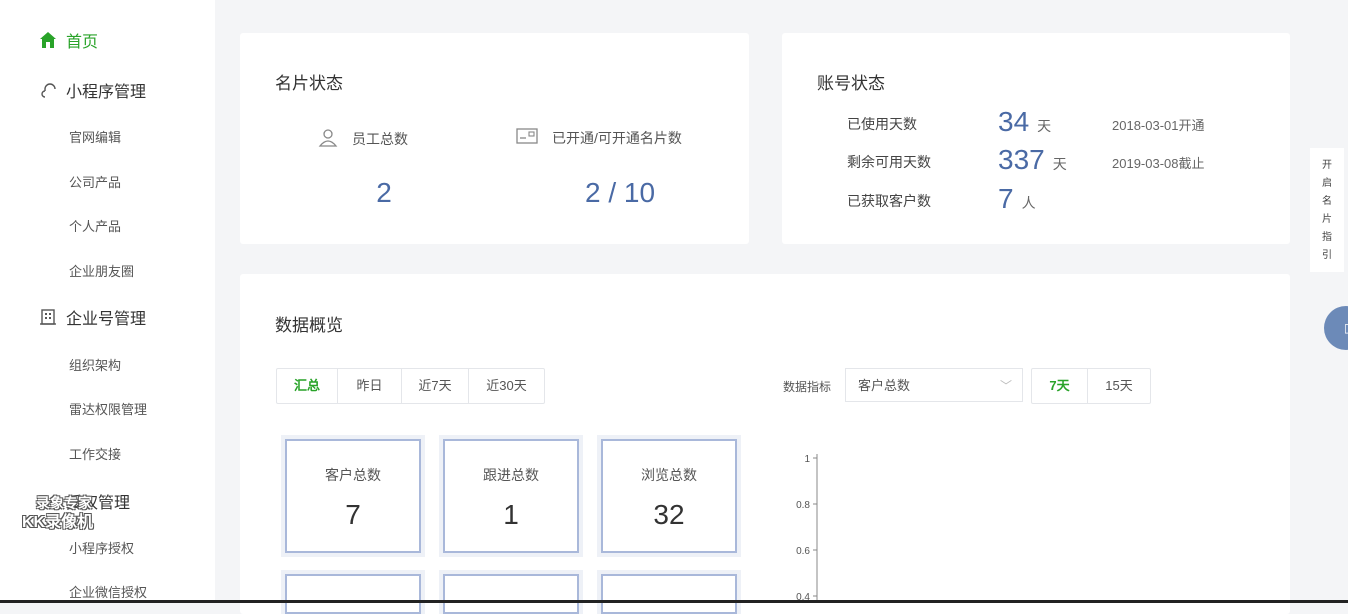 The width and height of the screenshot is (1348, 614). I want to click on remaining-days-value: 337 天, so click(1032, 159).